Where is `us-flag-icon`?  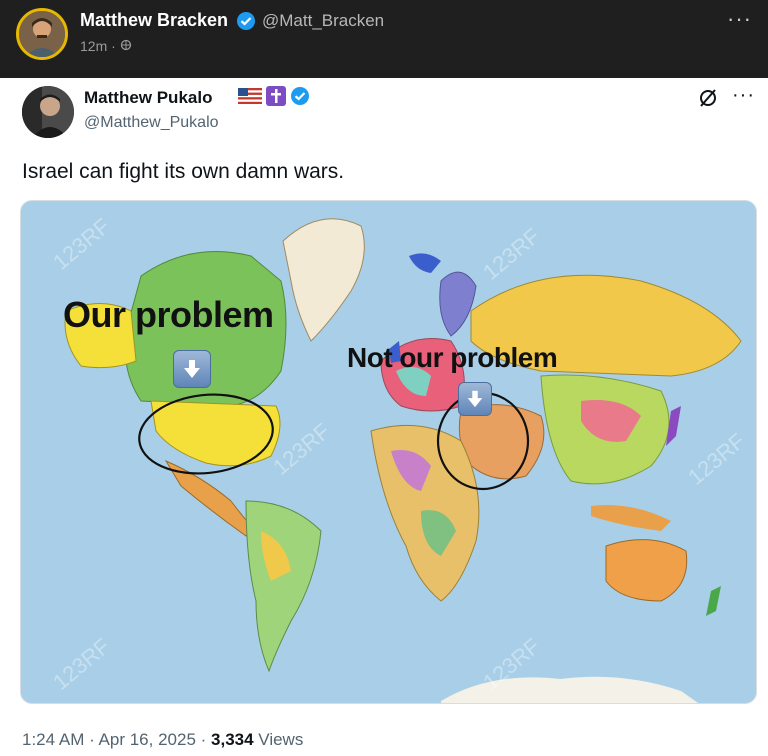 us-flag-icon is located at coordinates (250, 98).